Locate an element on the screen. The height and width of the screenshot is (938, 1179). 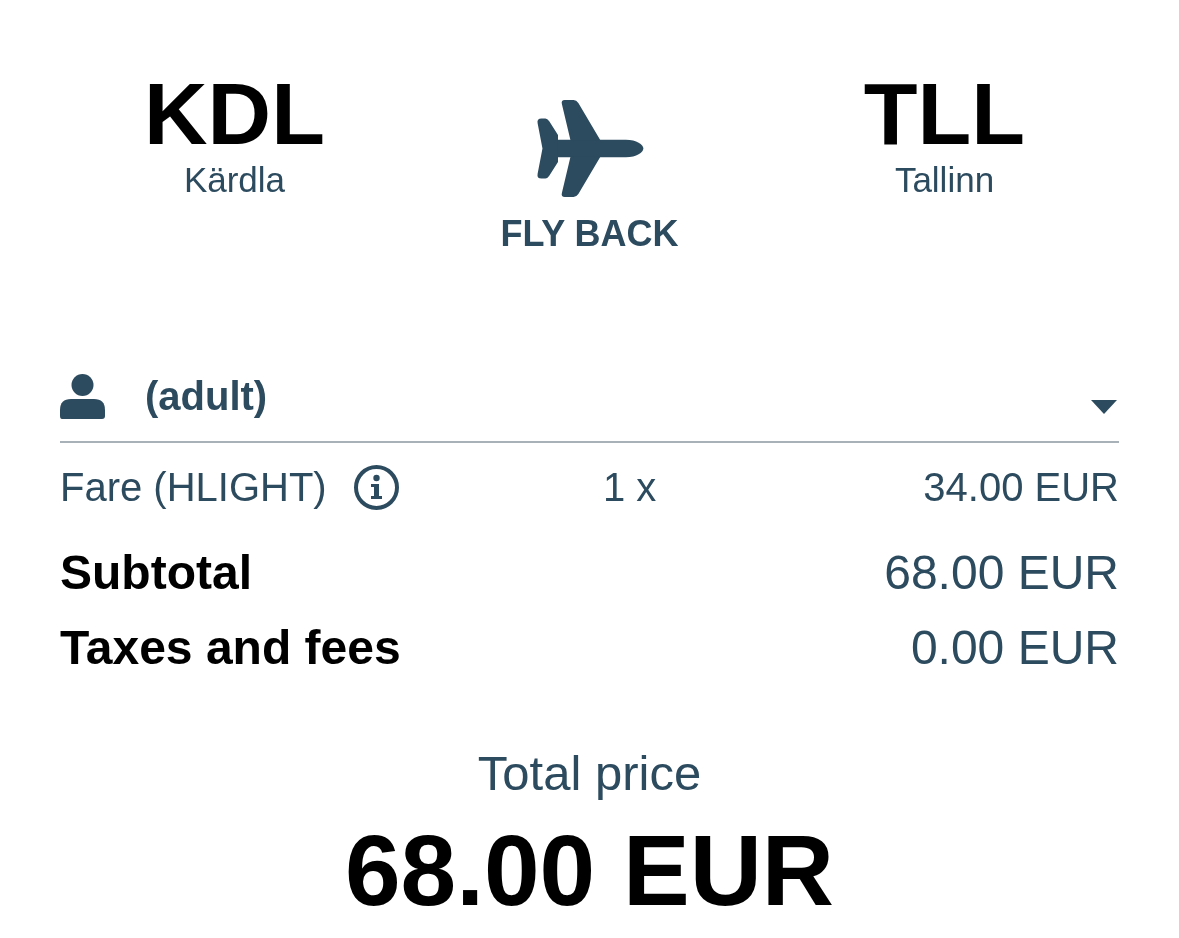
info-icon is located at coordinates (376, 487).